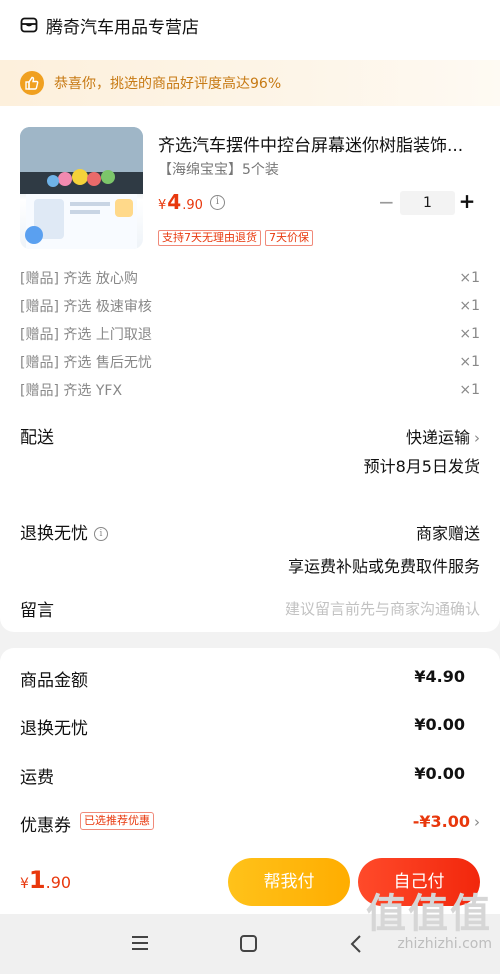 The image size is (500, 974). Describe the element at coordinates (45, 826) in the screenshot. I see `coupon-label: 优惠券` at that location.